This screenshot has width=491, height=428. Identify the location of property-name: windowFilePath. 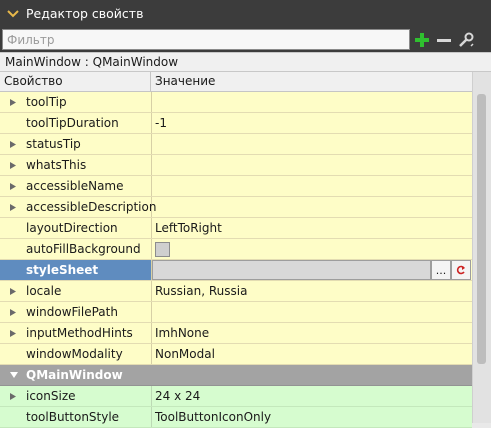
(72, 312).